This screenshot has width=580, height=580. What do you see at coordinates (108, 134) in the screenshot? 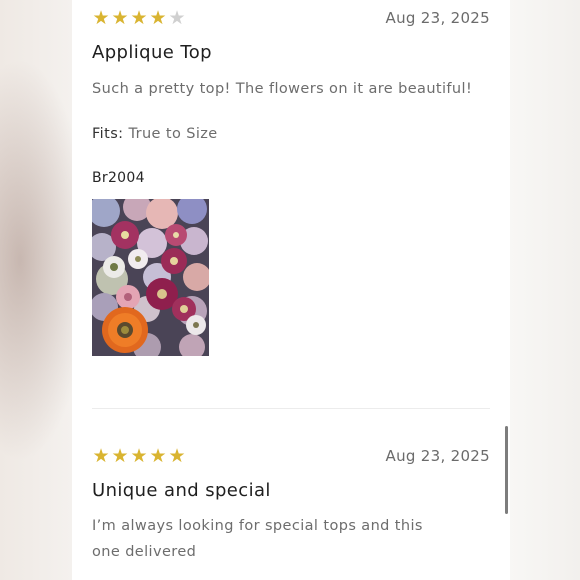
I see `fit-label: Fits:` at bounding box center [108, 134].